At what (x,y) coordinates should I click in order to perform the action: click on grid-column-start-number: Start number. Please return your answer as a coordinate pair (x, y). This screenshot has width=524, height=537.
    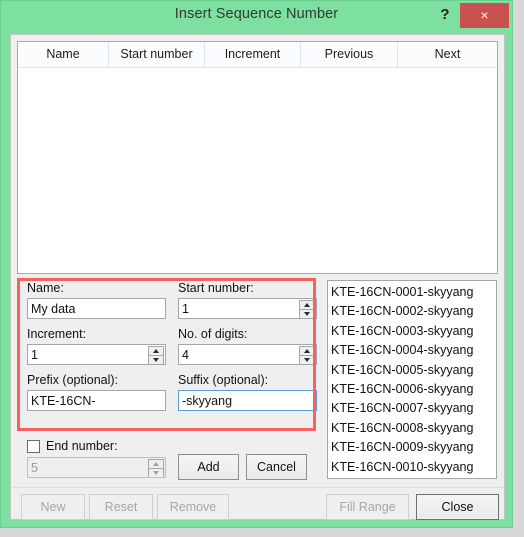
    Looking at the image, I should click on (157, 54).